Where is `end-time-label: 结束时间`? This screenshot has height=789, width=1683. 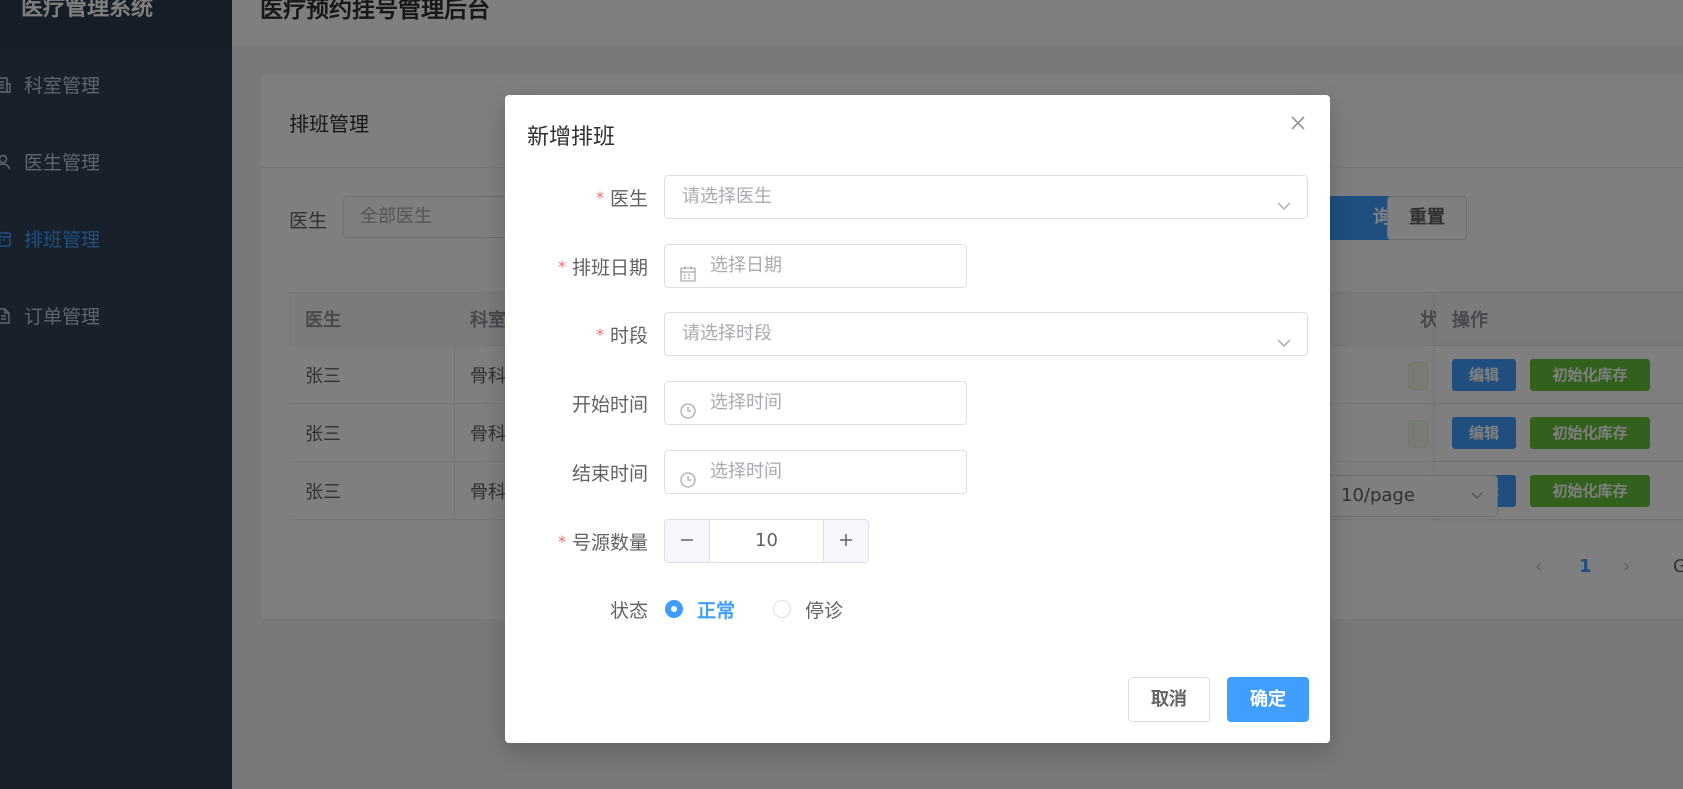
end-time-label: 结束时间 is located at coordinates (609, 473).